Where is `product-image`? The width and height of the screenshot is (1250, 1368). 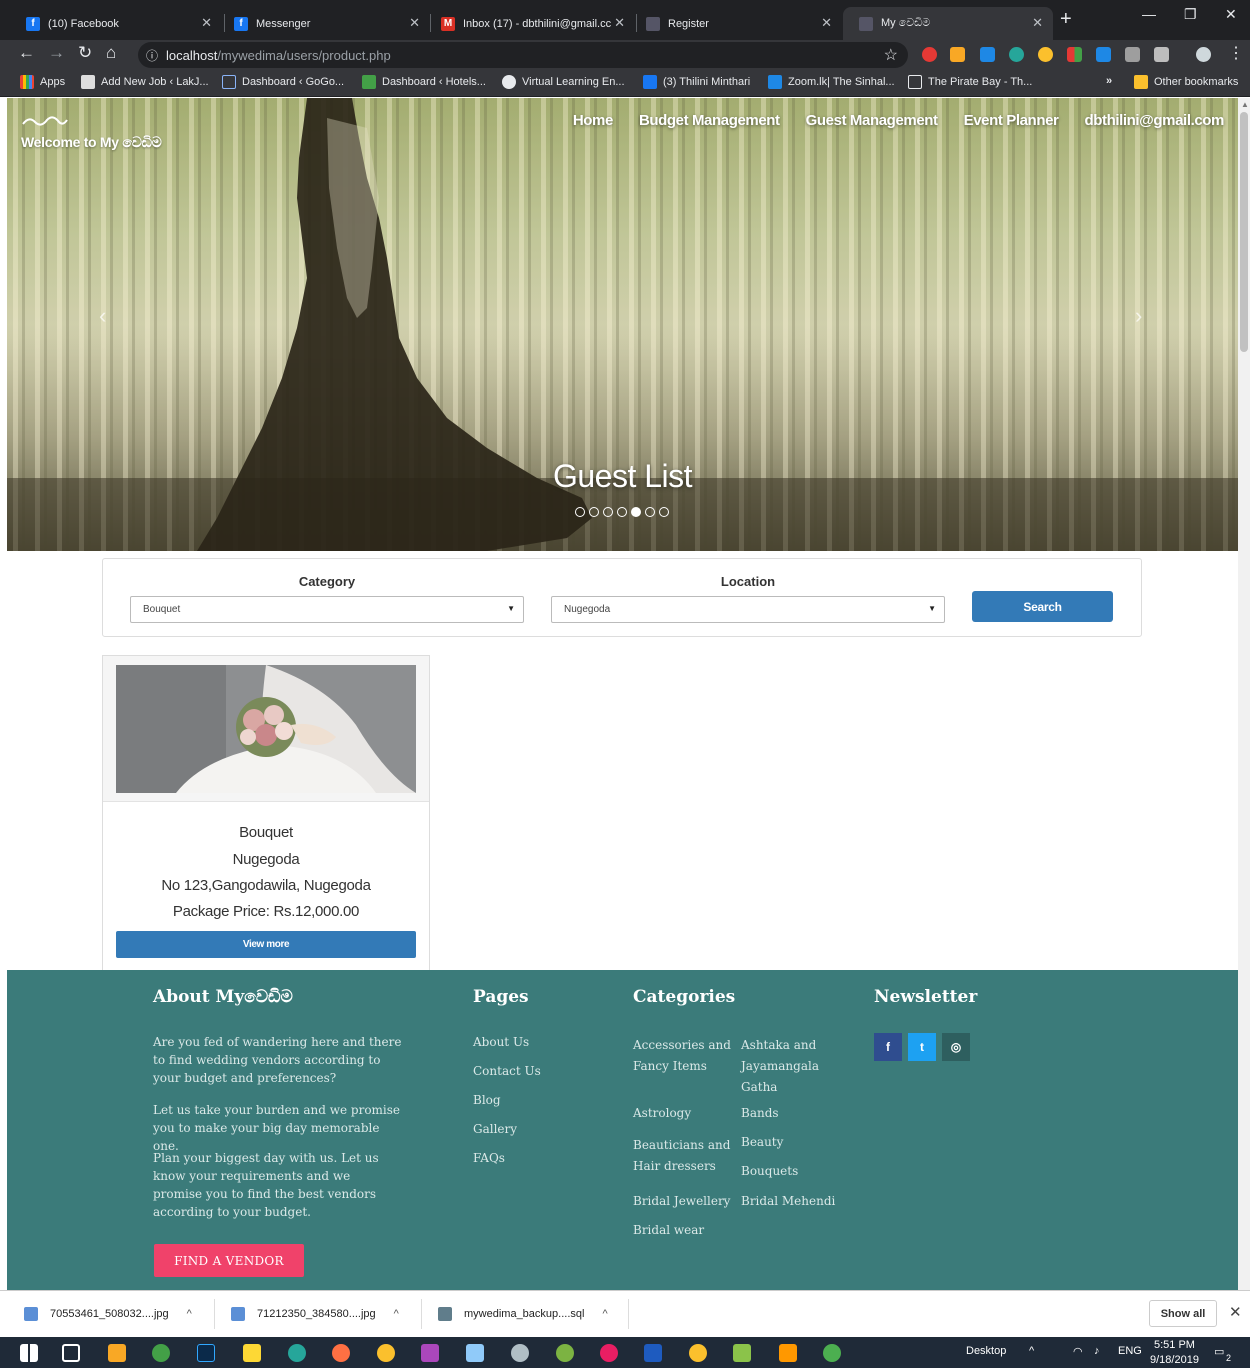
product-image is located at coordinates (266, 729).